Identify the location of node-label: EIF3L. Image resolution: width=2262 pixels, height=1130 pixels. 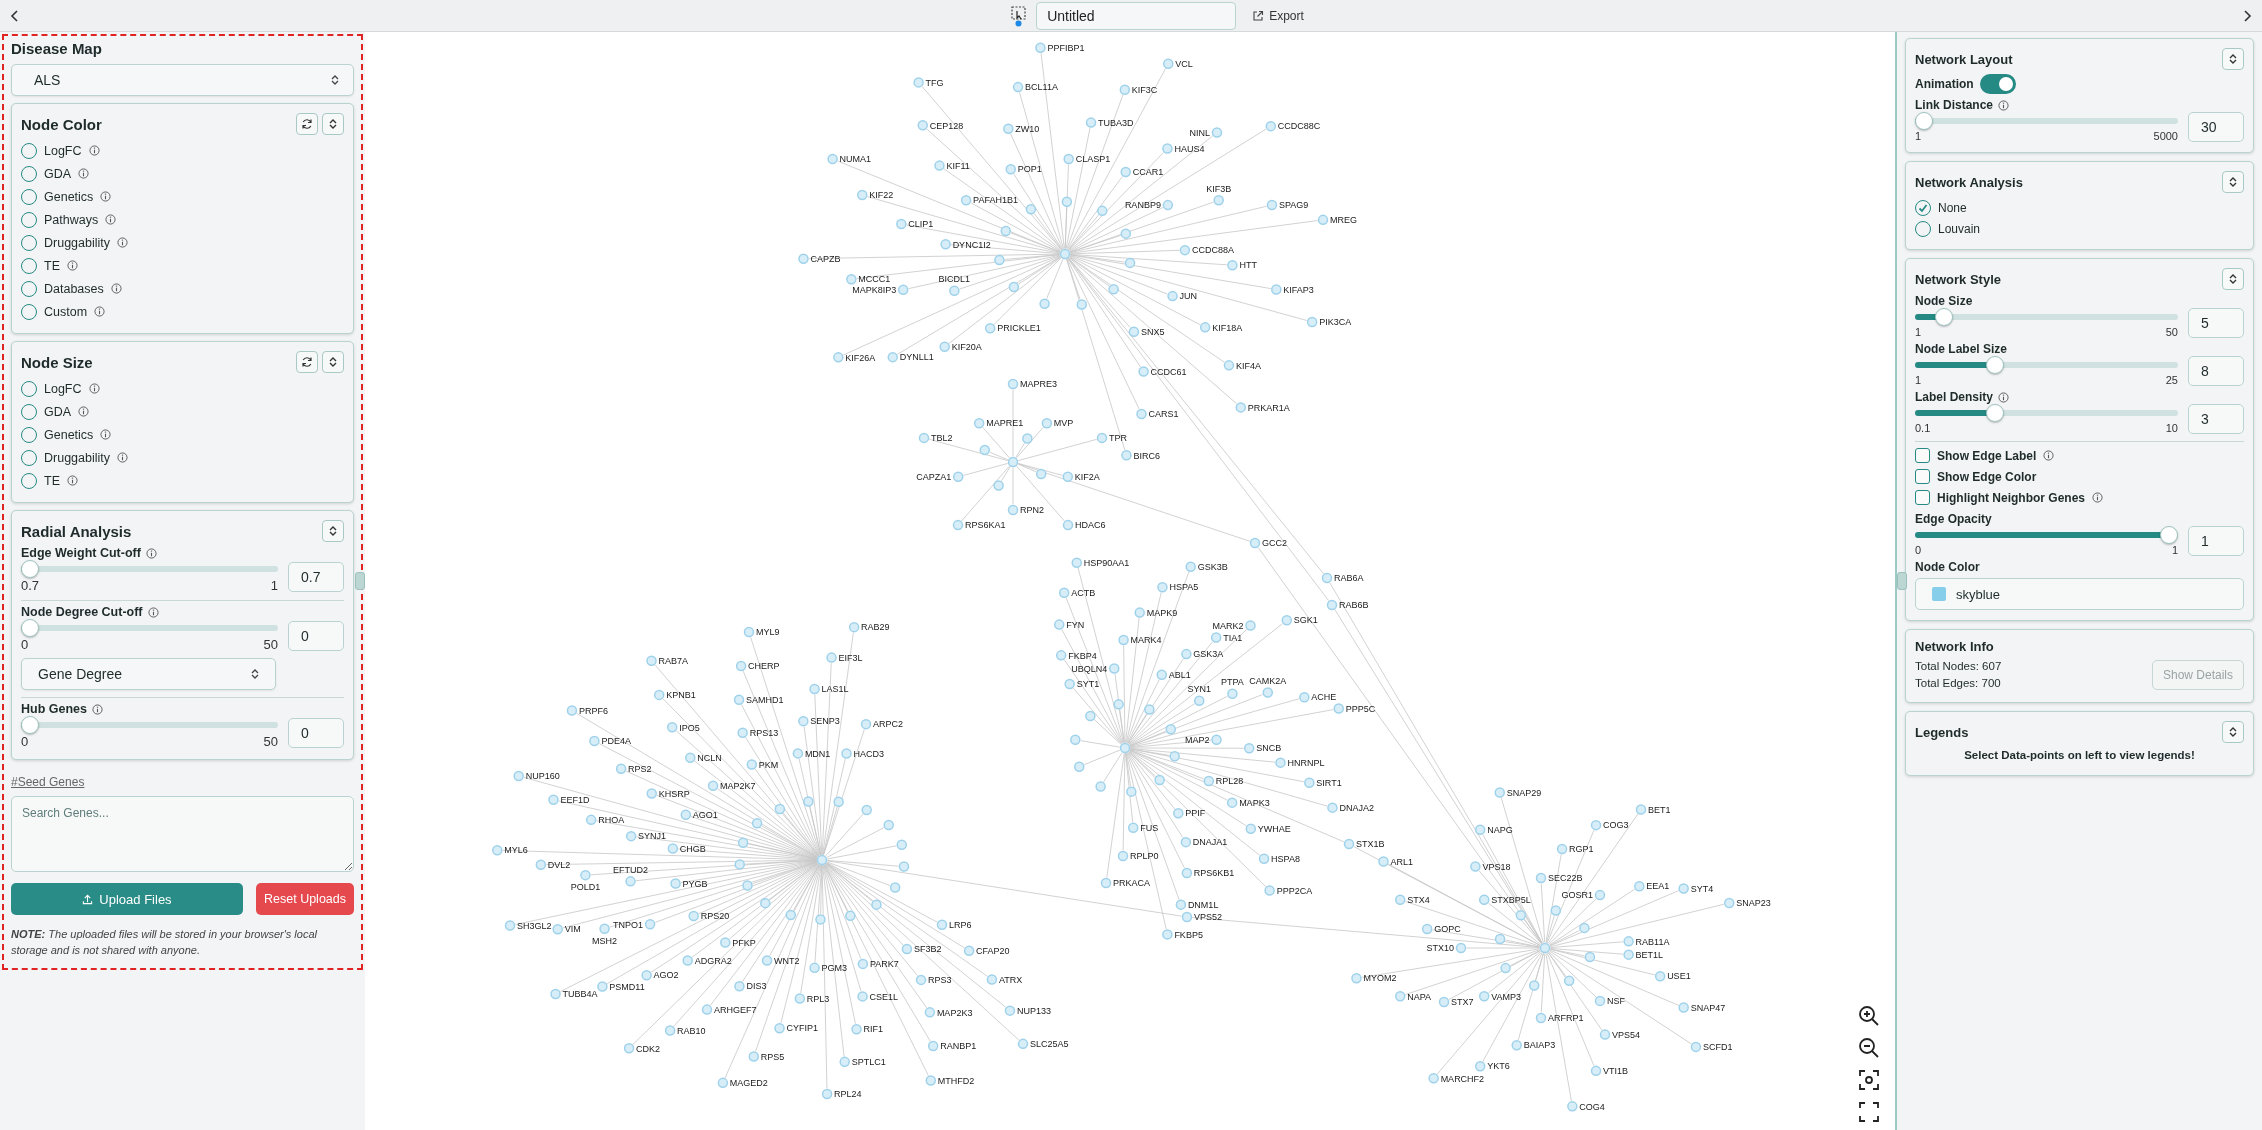
(850, 657).